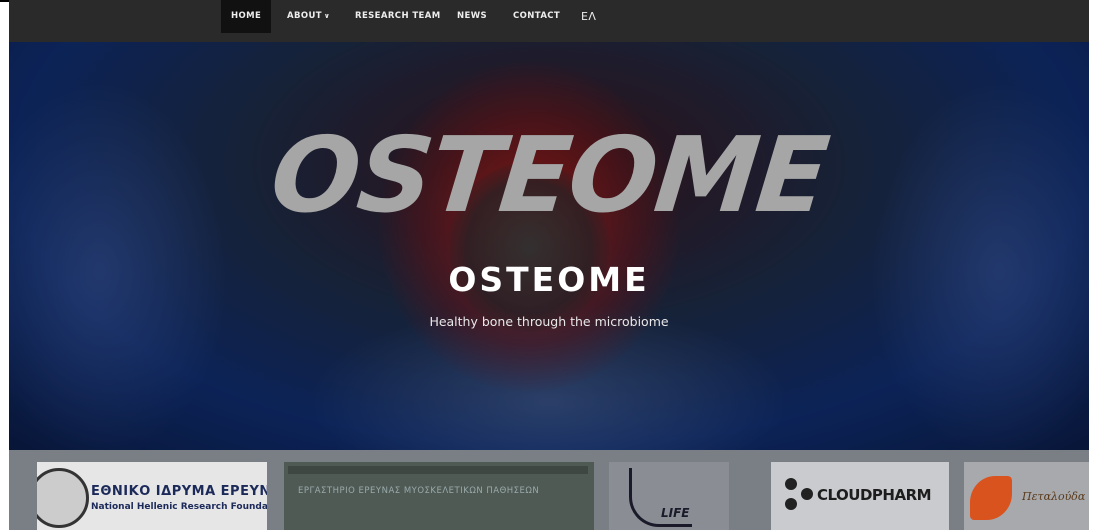  Describe the element at coordinates (675, 513) in the screenshot. I see `life-name: LIFE` at that location.